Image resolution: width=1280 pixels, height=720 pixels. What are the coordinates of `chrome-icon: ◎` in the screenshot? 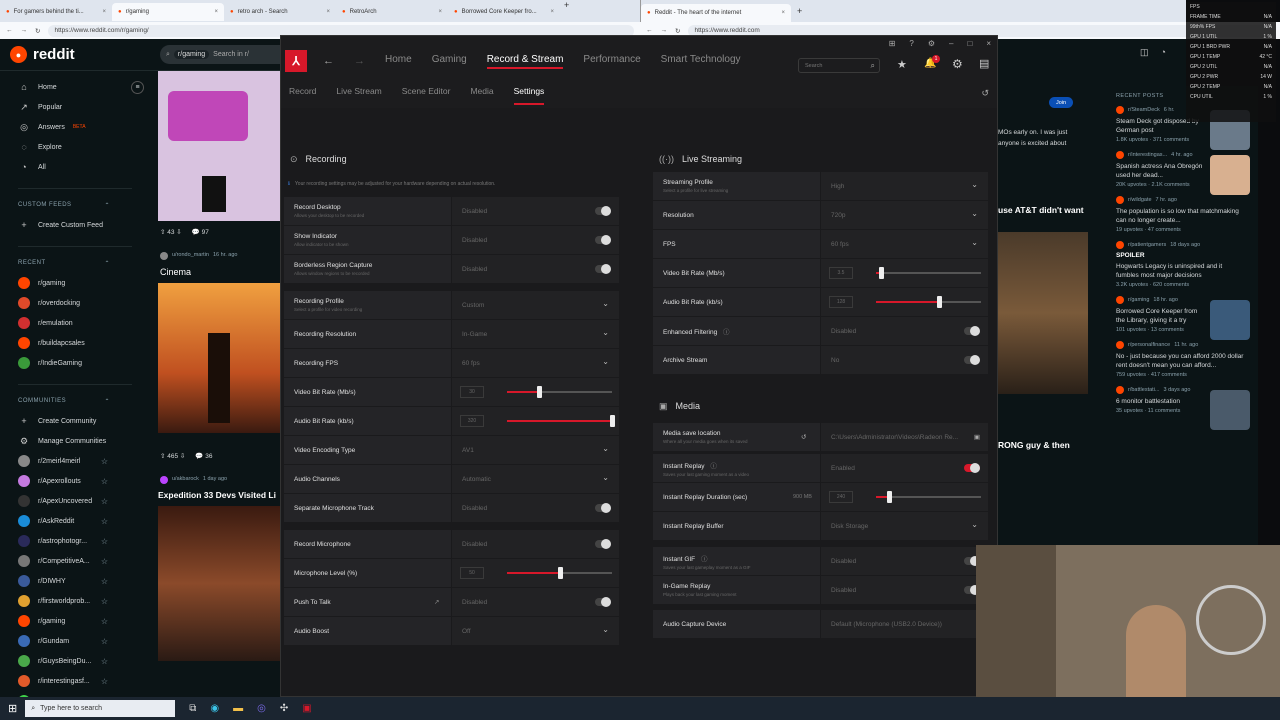 It's located at (261, 708).